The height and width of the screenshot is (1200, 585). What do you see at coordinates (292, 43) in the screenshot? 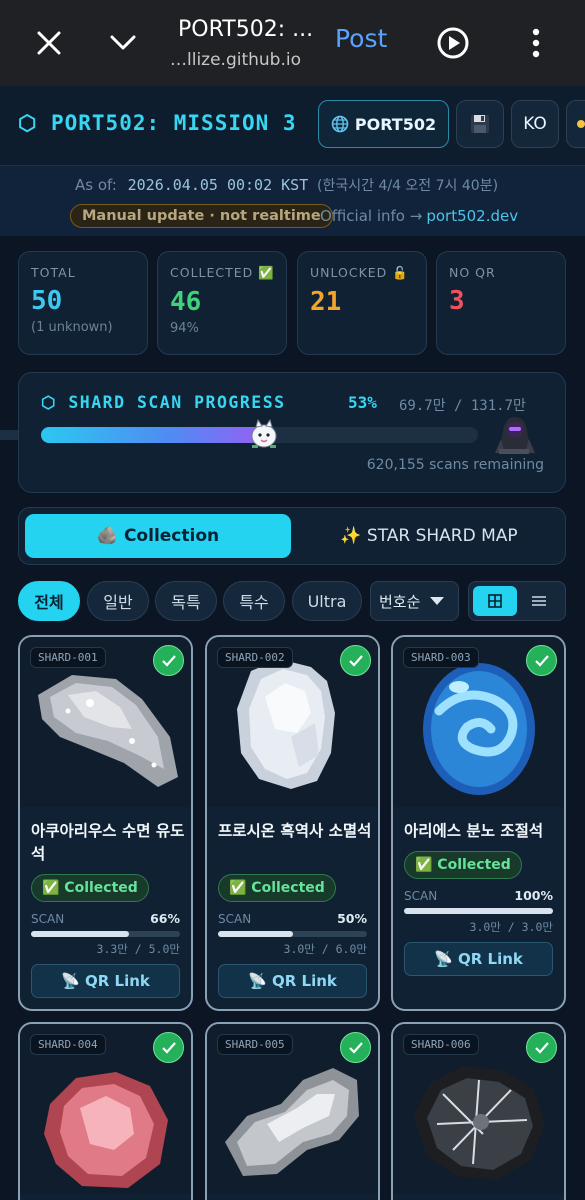
I see `browser-toolbar: PORT502: ... …llize.github.io Post` at bounding box center [292, 43].